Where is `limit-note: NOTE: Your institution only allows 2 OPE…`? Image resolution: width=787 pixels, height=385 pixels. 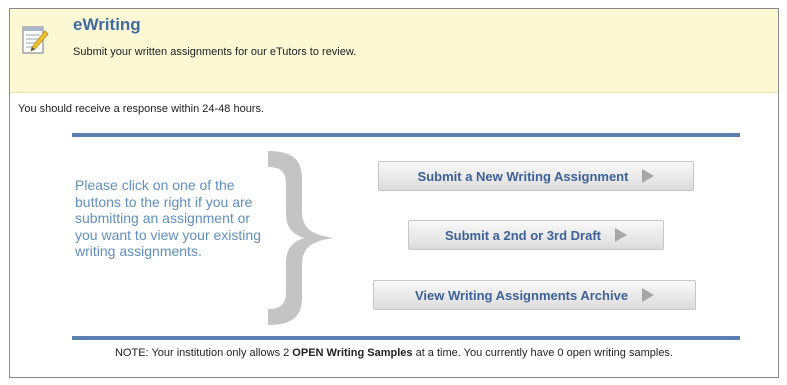 limit-note: NOTE: Your institution only allows 2 OPE… is located at coordinates (394, 353).